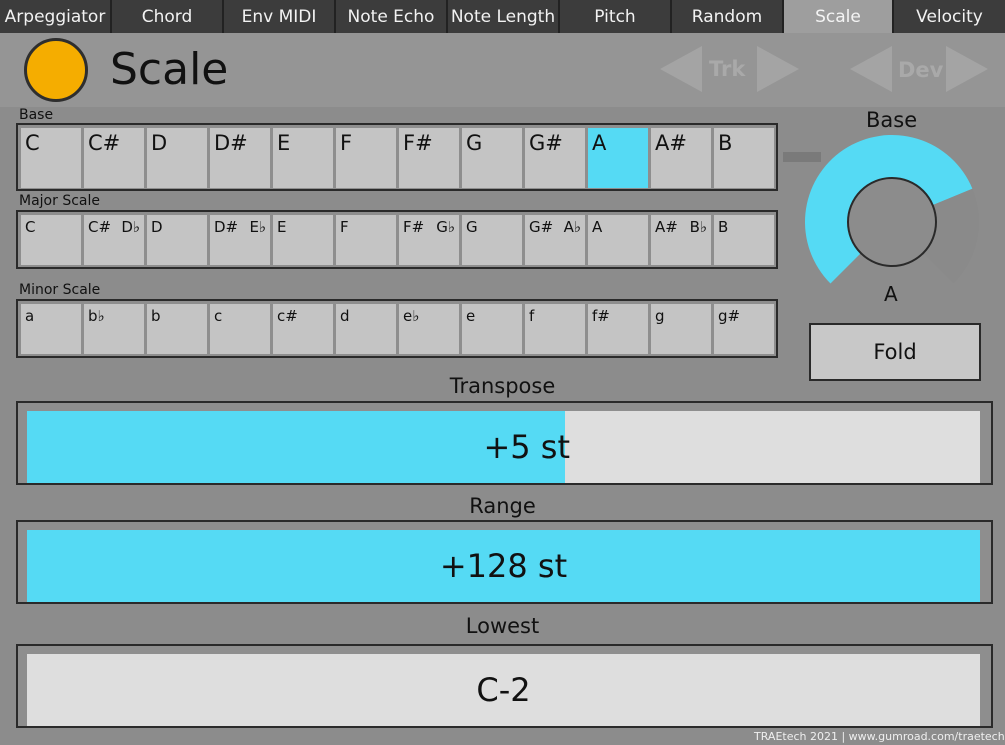 This screenshot has width=1005, height=745. Describe the element at coordinates (100, 227) in the screenshot. I see `note-name: C#` at that location.